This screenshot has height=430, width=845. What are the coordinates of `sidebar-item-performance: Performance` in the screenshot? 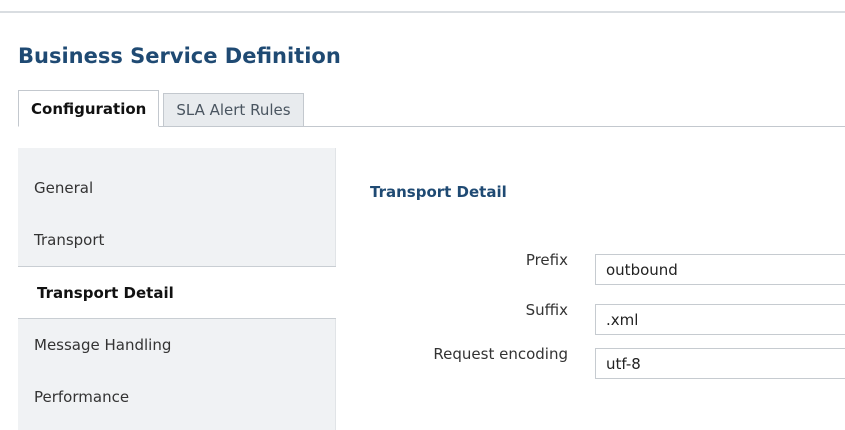 It's located at (176, 397).